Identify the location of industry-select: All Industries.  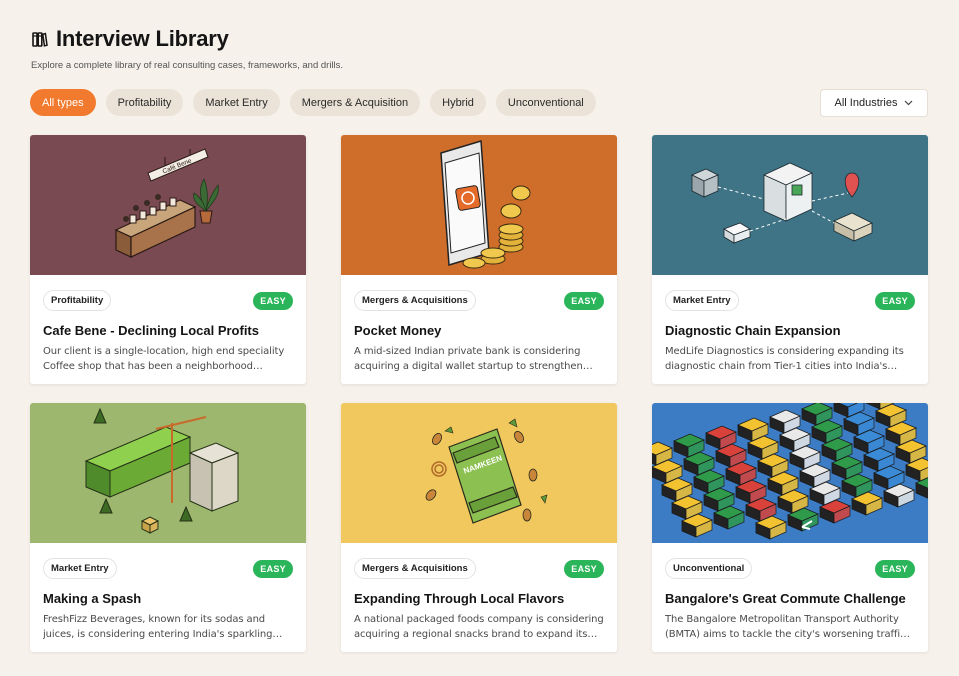
(874, 103).